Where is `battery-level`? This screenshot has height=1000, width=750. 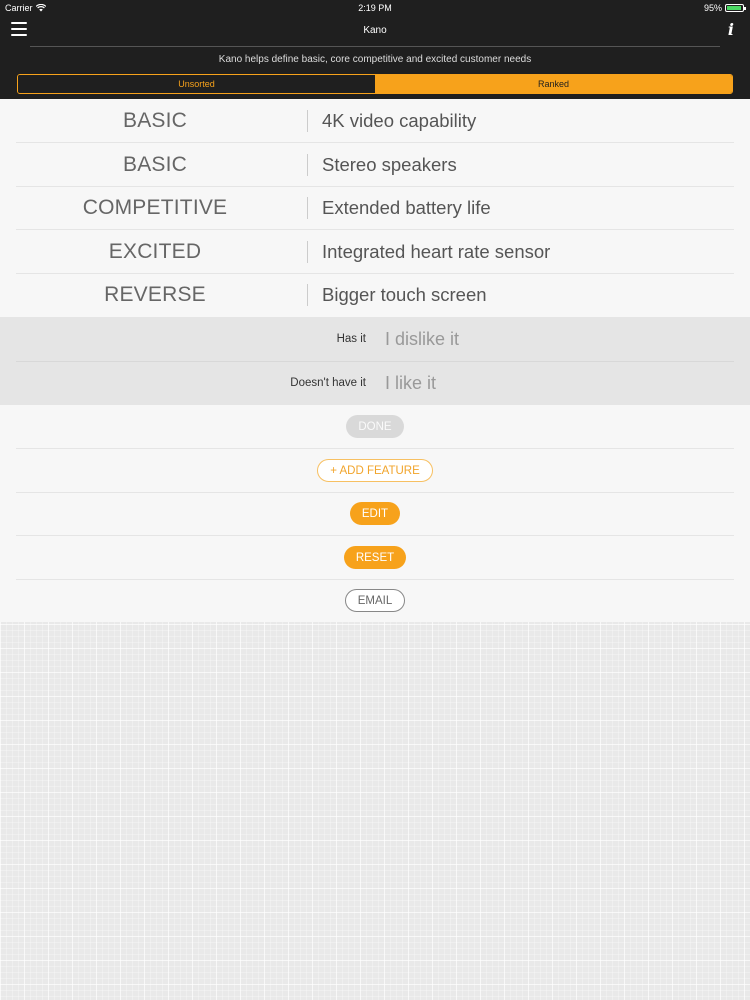 battery-level is located at coordinates (734, 8).